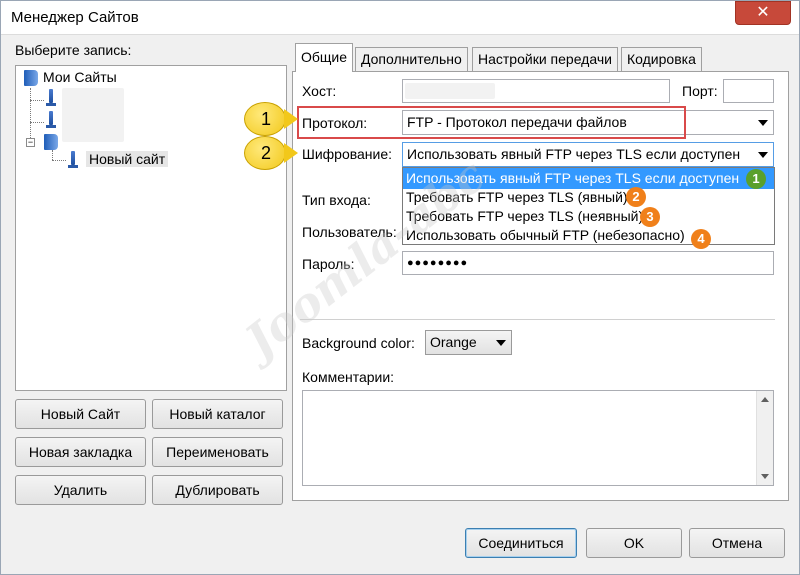 The image size is (800, 575). I want to click on window-title: Менеджер Сайтов, so click(75, 17).